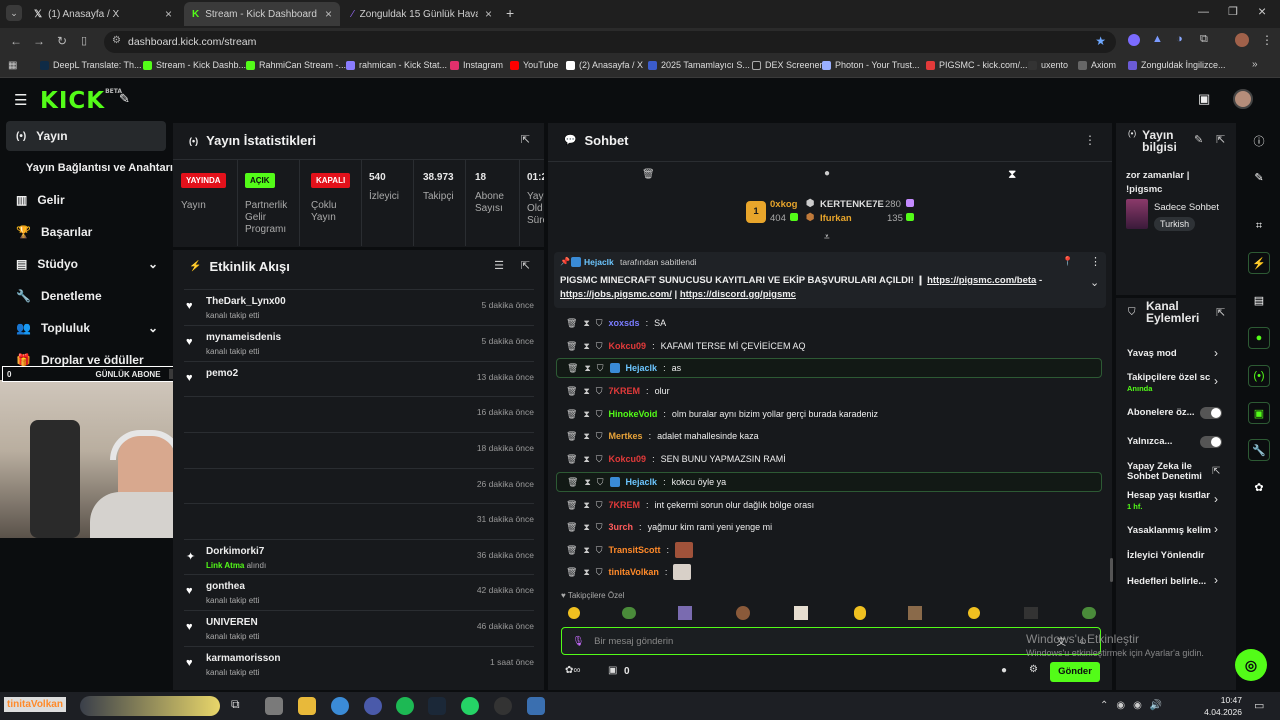  Describe the element at coordinates (1259, 177) in the screenshot. I see `edit-icon: ✎` at that location.